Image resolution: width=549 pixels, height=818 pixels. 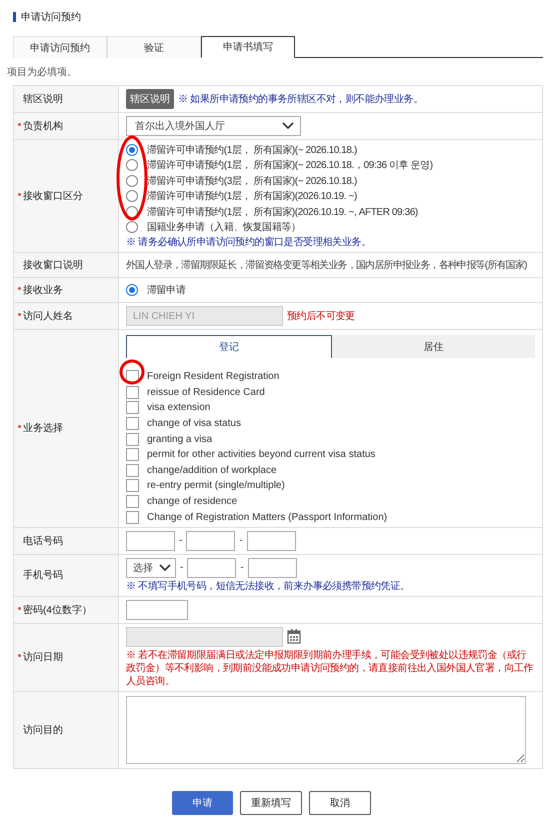 I want to click on field-label: 业务选择, so click(x=43, y=429).